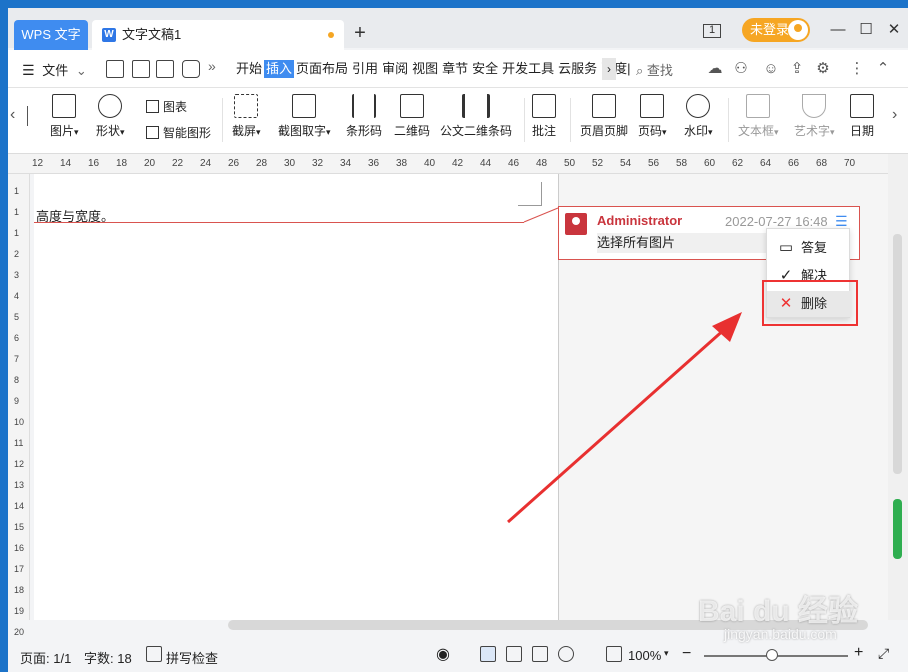 The height and width of the screenshot is (672, 908). I want to click on zoom-dropdown-icon: ▾, so click(666, 653).